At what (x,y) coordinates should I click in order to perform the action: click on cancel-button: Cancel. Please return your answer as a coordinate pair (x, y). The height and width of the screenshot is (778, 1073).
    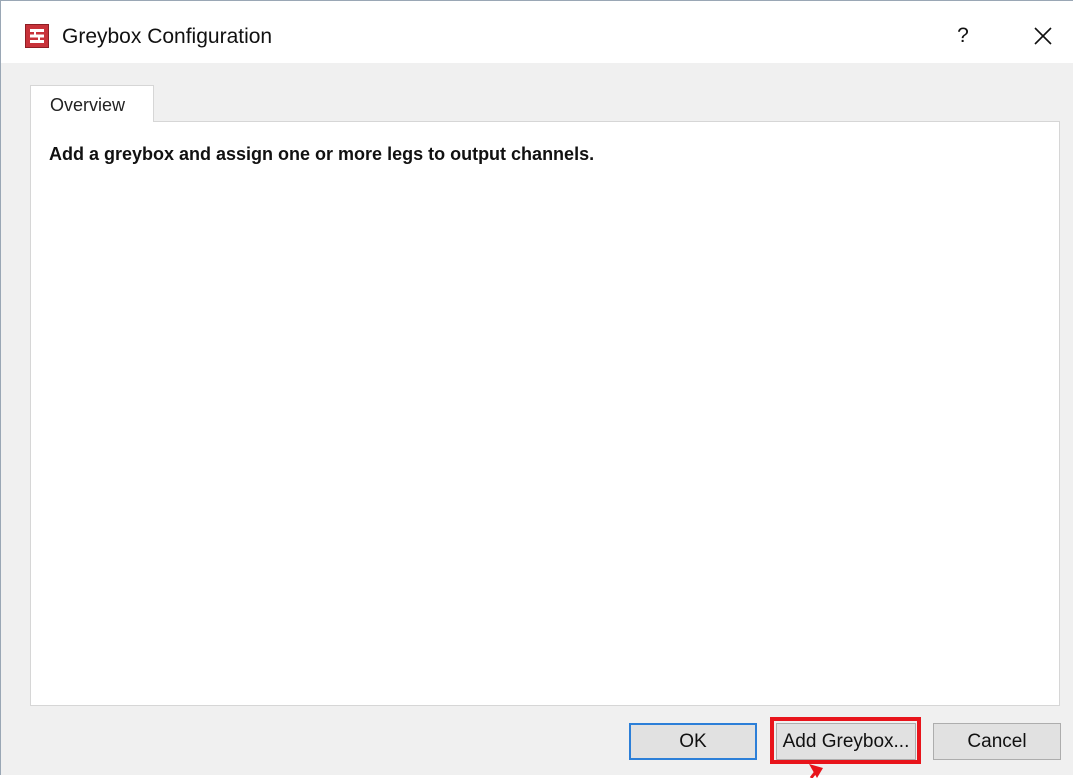
    Looking at the image, I should click on (997, 741).